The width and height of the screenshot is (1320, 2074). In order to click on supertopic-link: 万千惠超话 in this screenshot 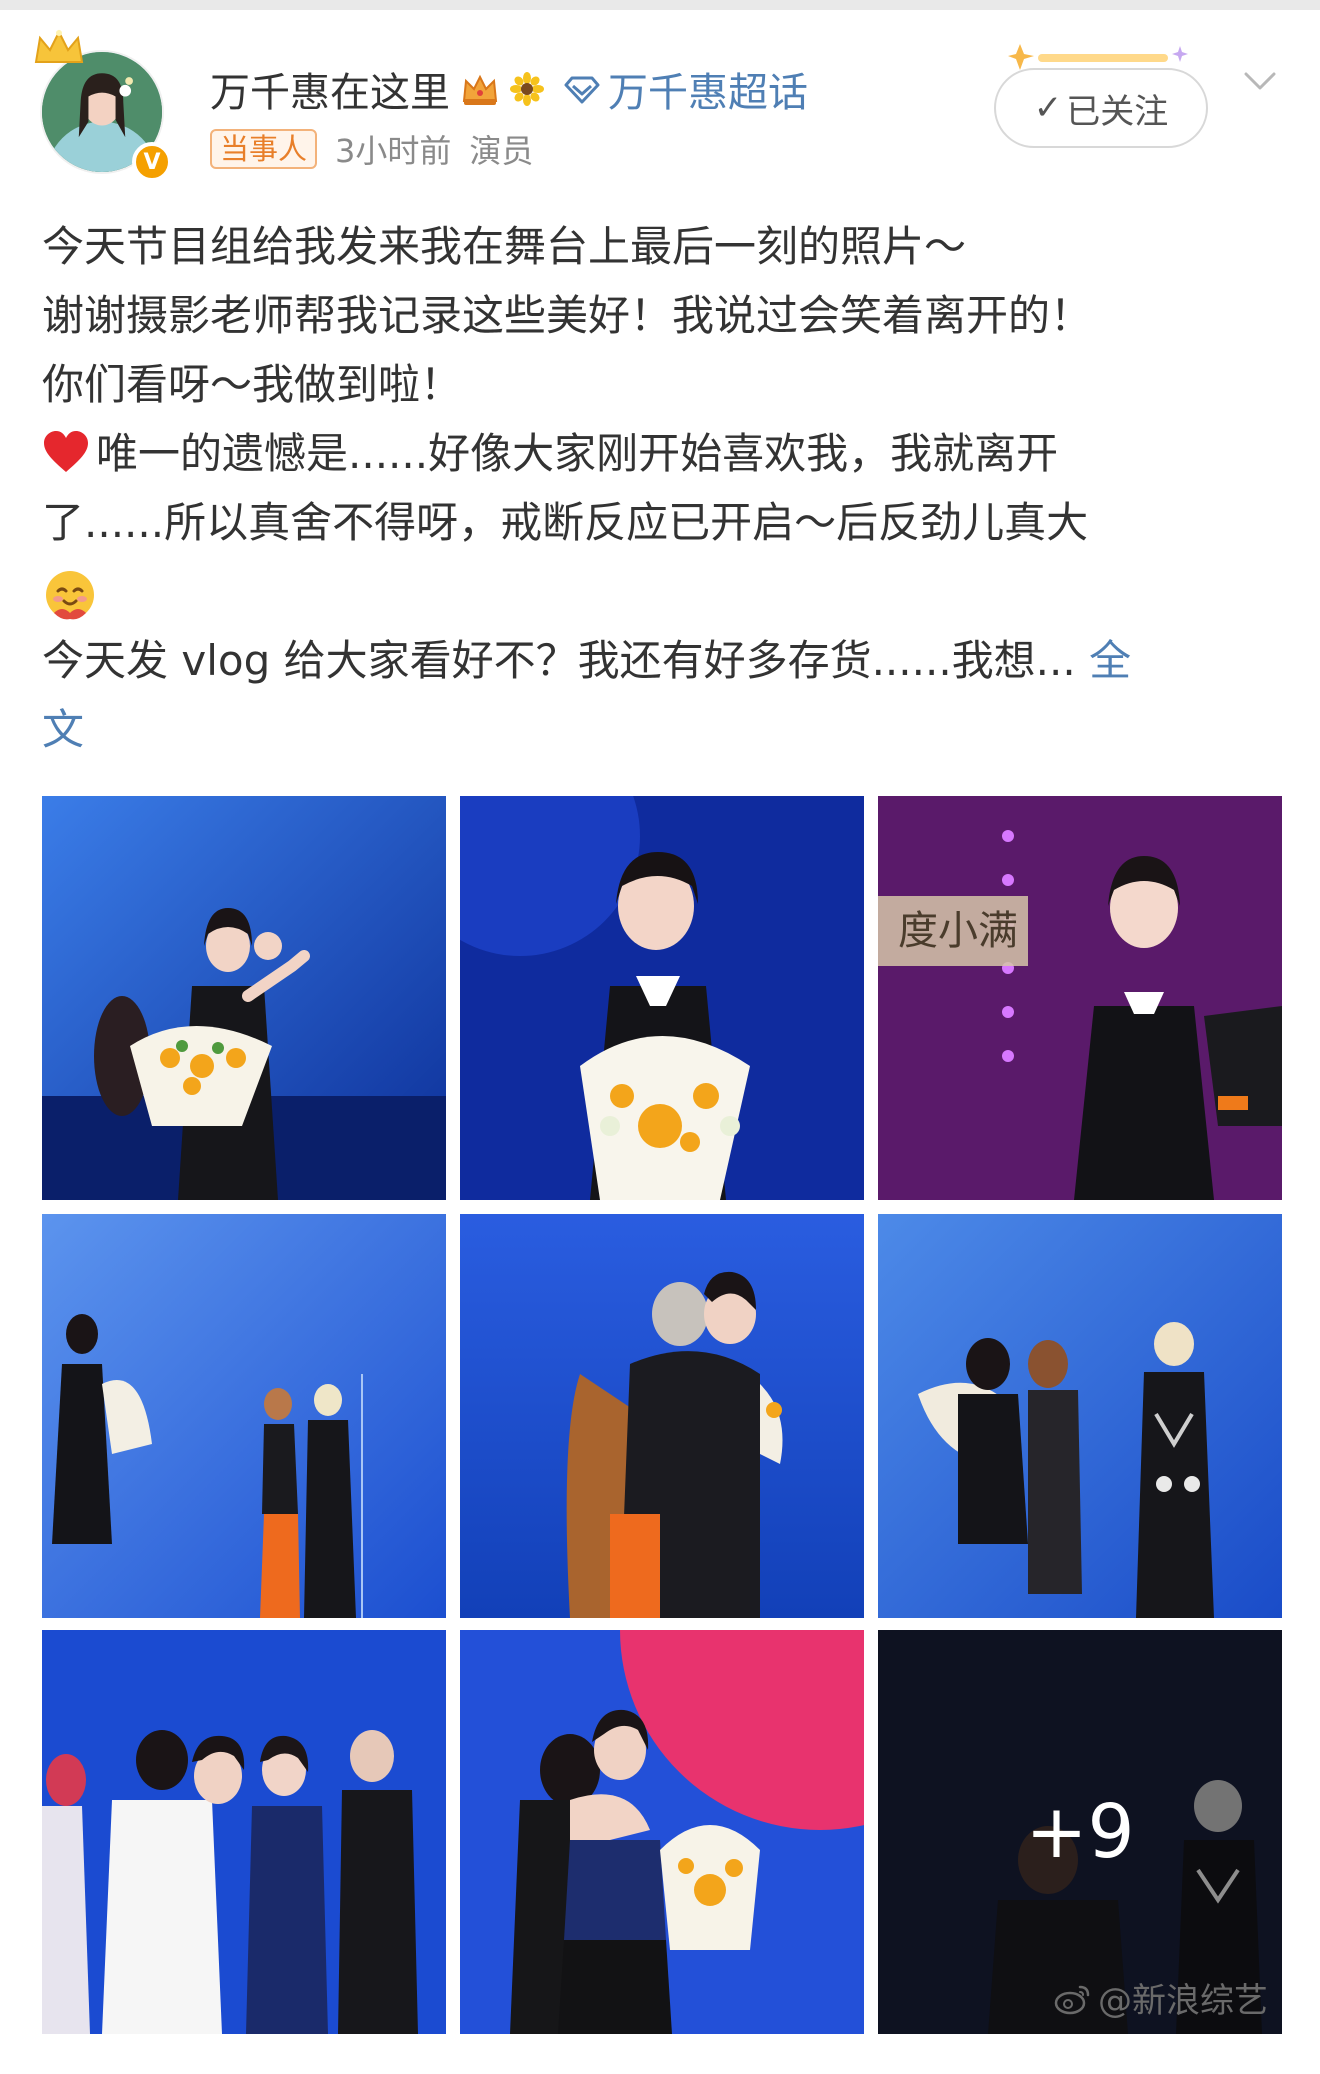, I will do `click(686, 89)`.